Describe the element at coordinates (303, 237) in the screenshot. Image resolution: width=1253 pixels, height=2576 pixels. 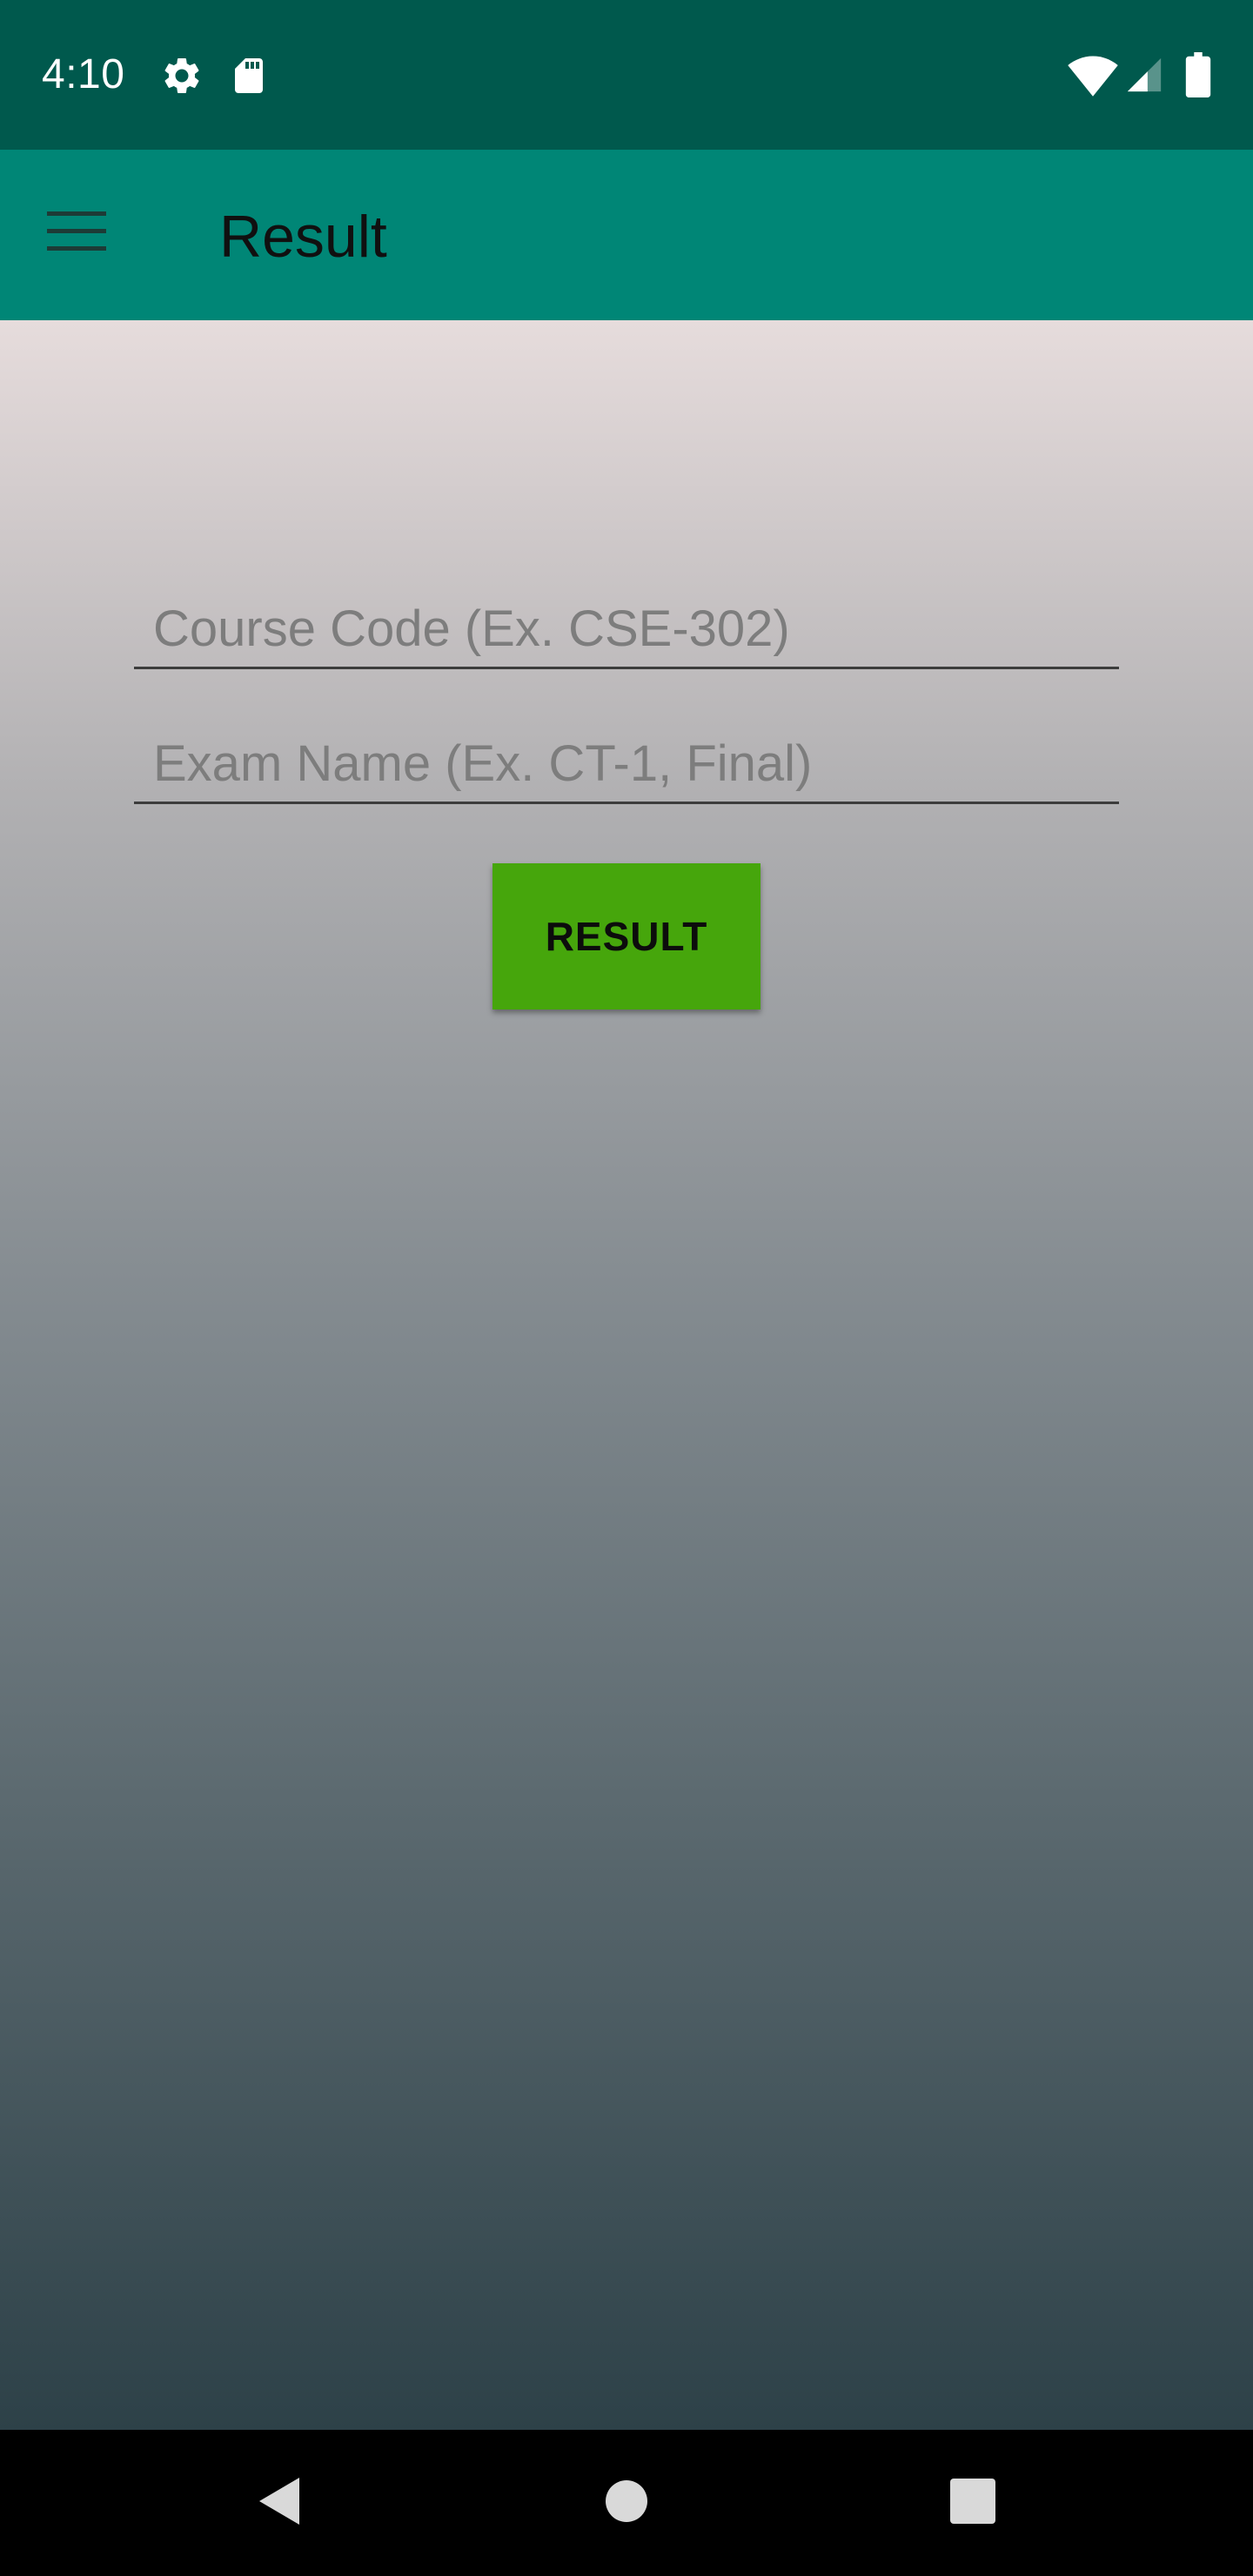
I see `page-title: Result` at that location.